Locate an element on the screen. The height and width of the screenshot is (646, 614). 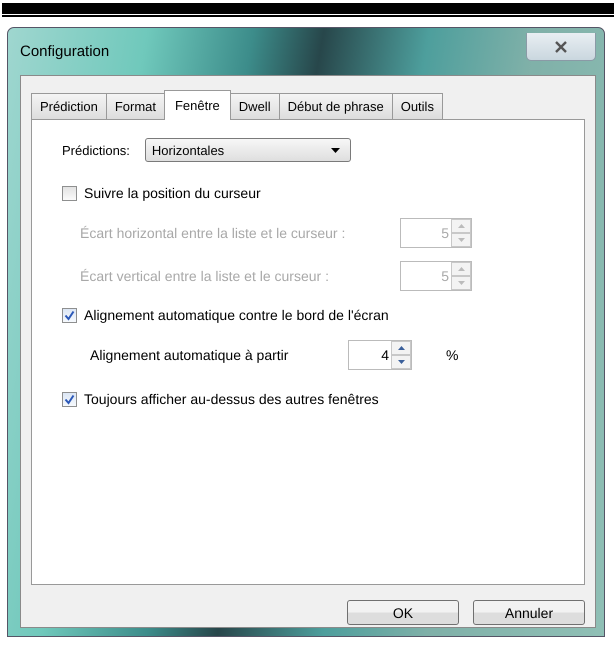
dialog-button: Annuler is located at coordinates (529, 612).